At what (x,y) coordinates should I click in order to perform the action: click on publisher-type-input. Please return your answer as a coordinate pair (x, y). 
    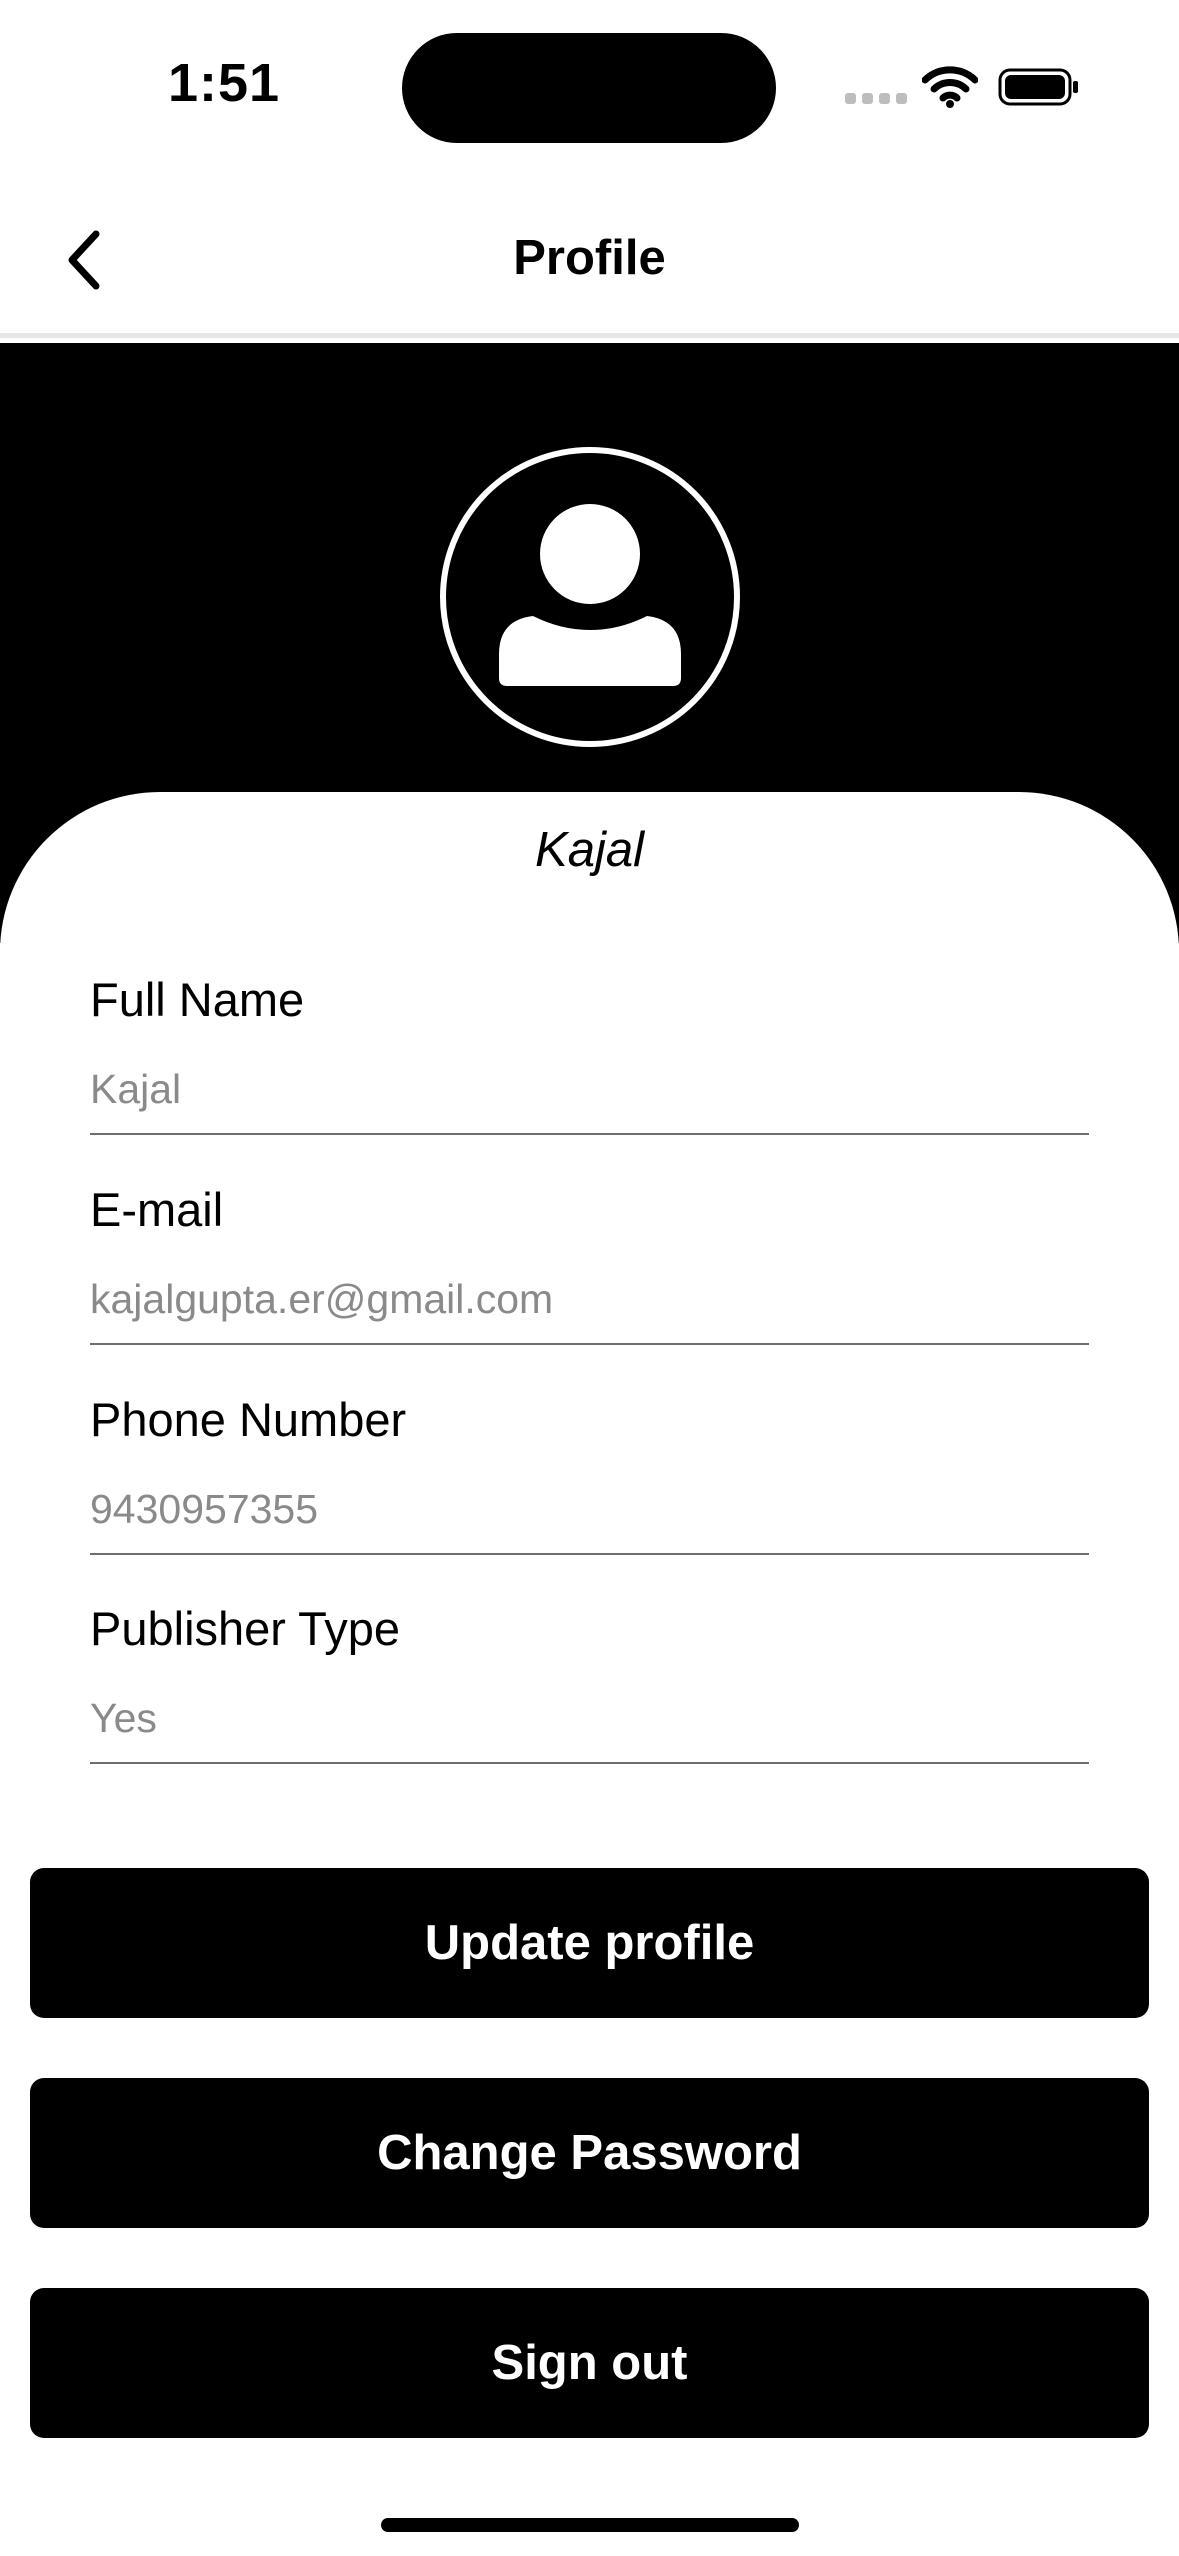
    Looking at the image, I should click on (589, 1719).